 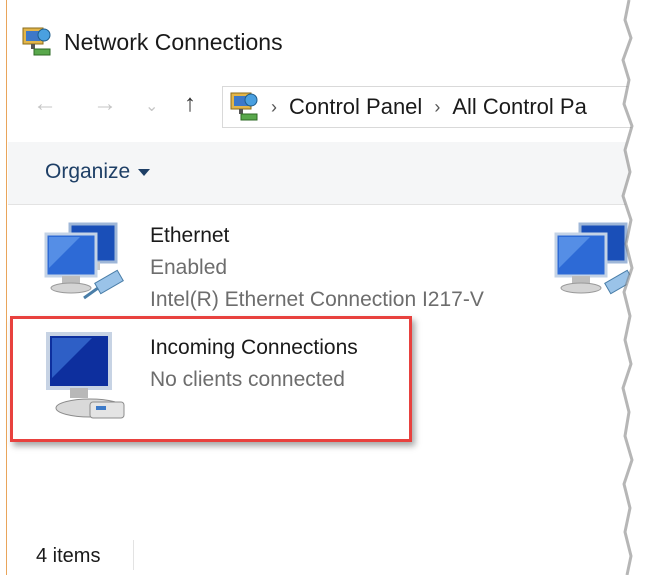 What do you see at coordinates (151, 106) in the screenshot?
I see `chevron-down-icon: ⌄` at bounding box center [151, 106].